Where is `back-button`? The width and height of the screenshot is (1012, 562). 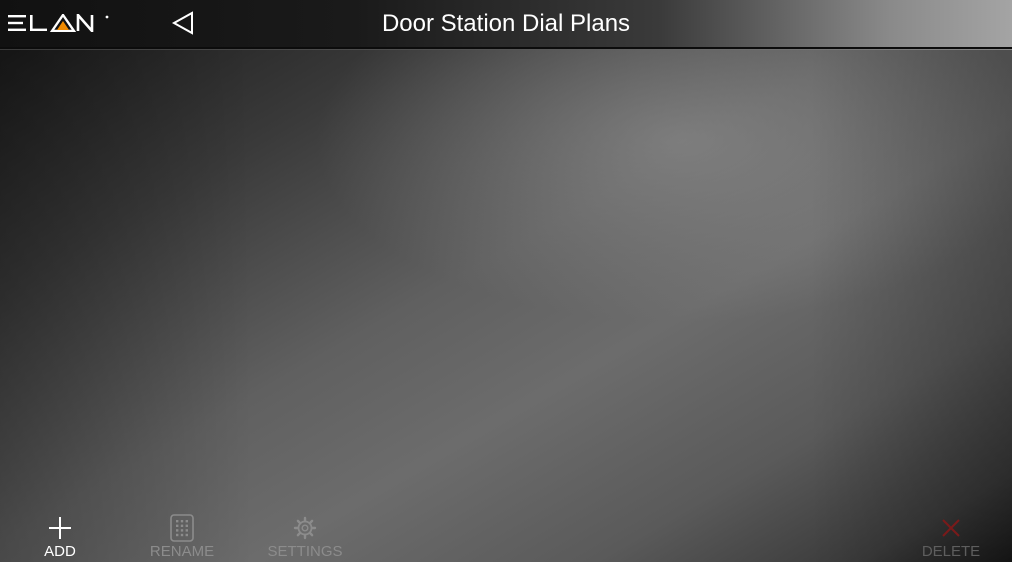 back-button is located at coordinates (184, 24).